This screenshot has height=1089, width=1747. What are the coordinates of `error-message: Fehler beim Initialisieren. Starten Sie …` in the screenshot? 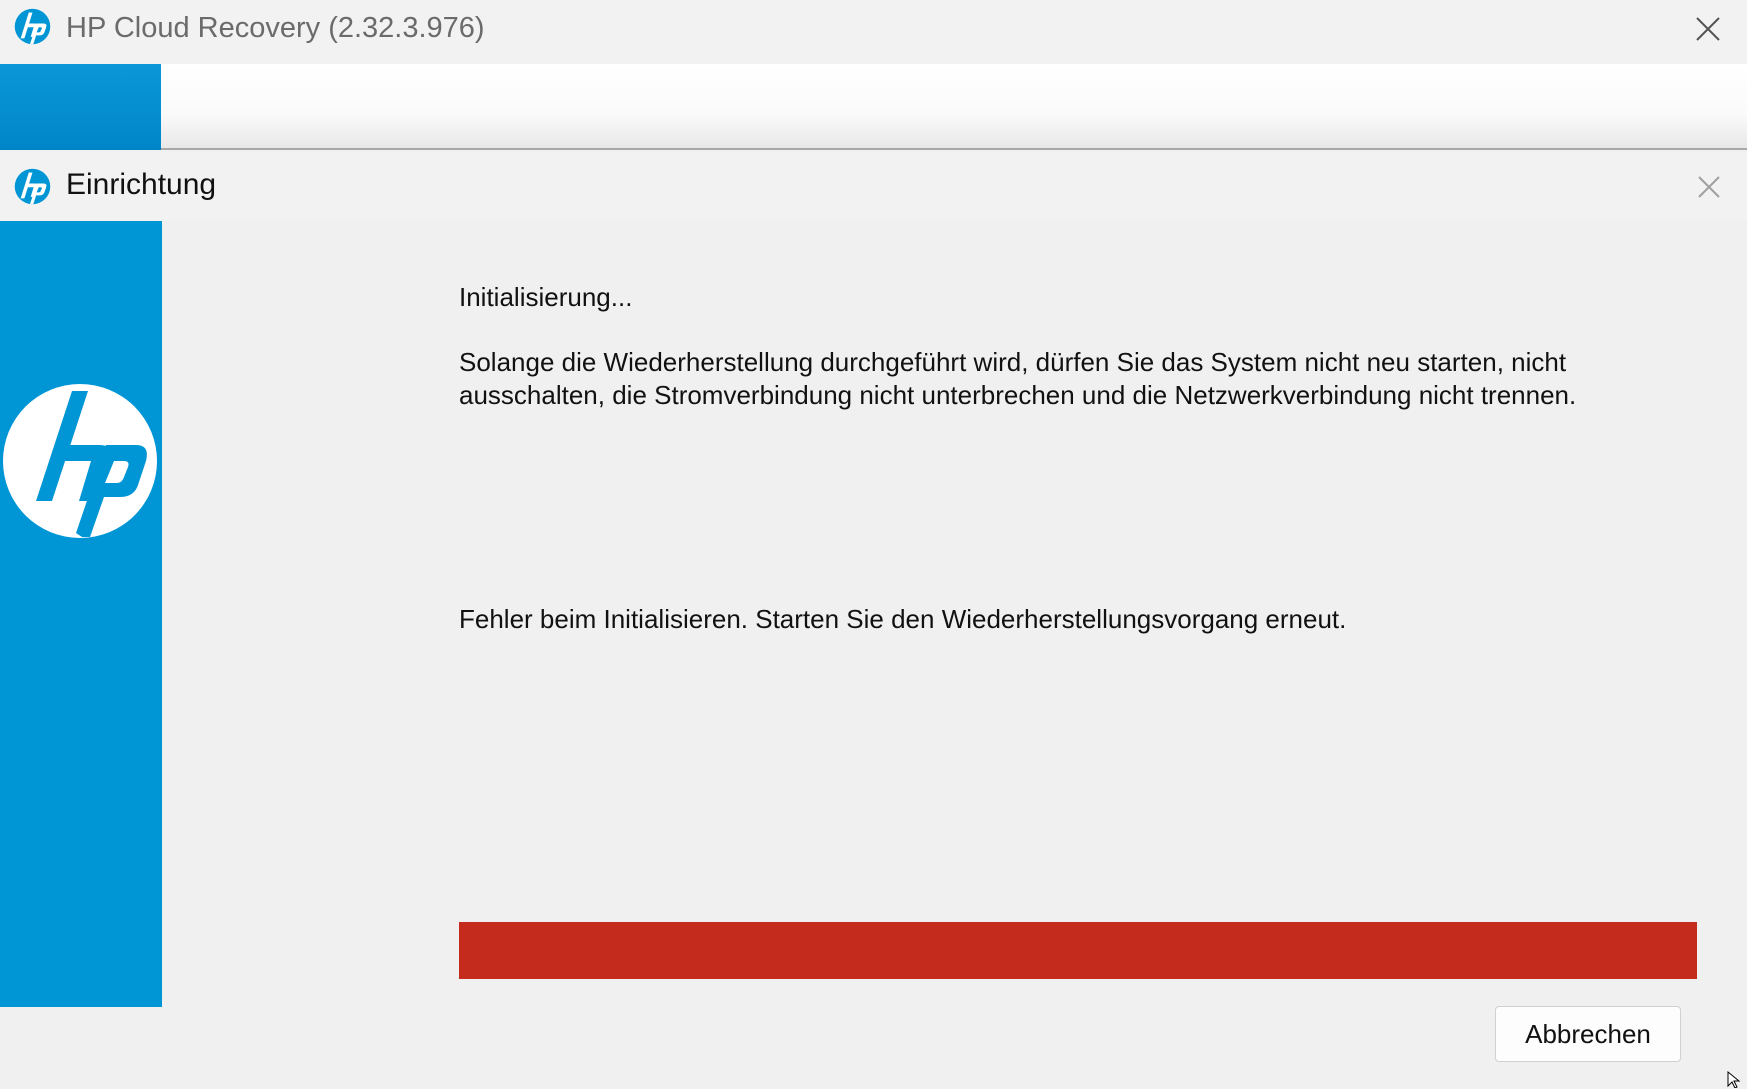 It's located at (903, 619).